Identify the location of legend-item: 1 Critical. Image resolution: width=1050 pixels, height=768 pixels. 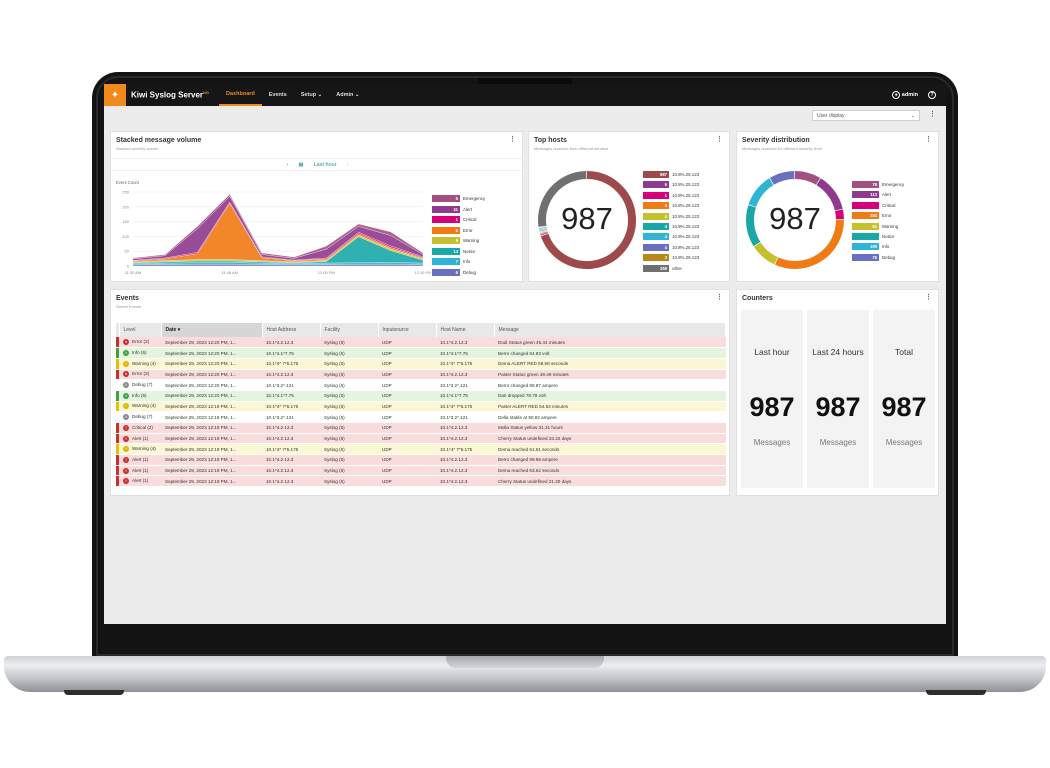
(454, 219).